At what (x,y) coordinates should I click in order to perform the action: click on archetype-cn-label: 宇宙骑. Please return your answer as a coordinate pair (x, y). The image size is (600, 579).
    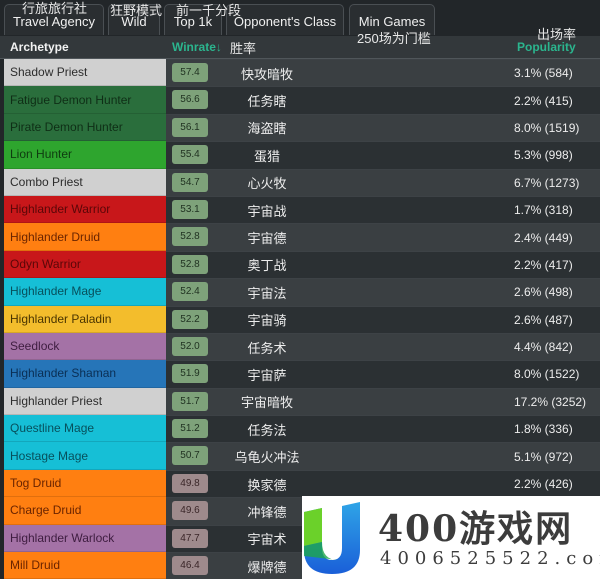
    Looking at the image, I should click on (267, 321).